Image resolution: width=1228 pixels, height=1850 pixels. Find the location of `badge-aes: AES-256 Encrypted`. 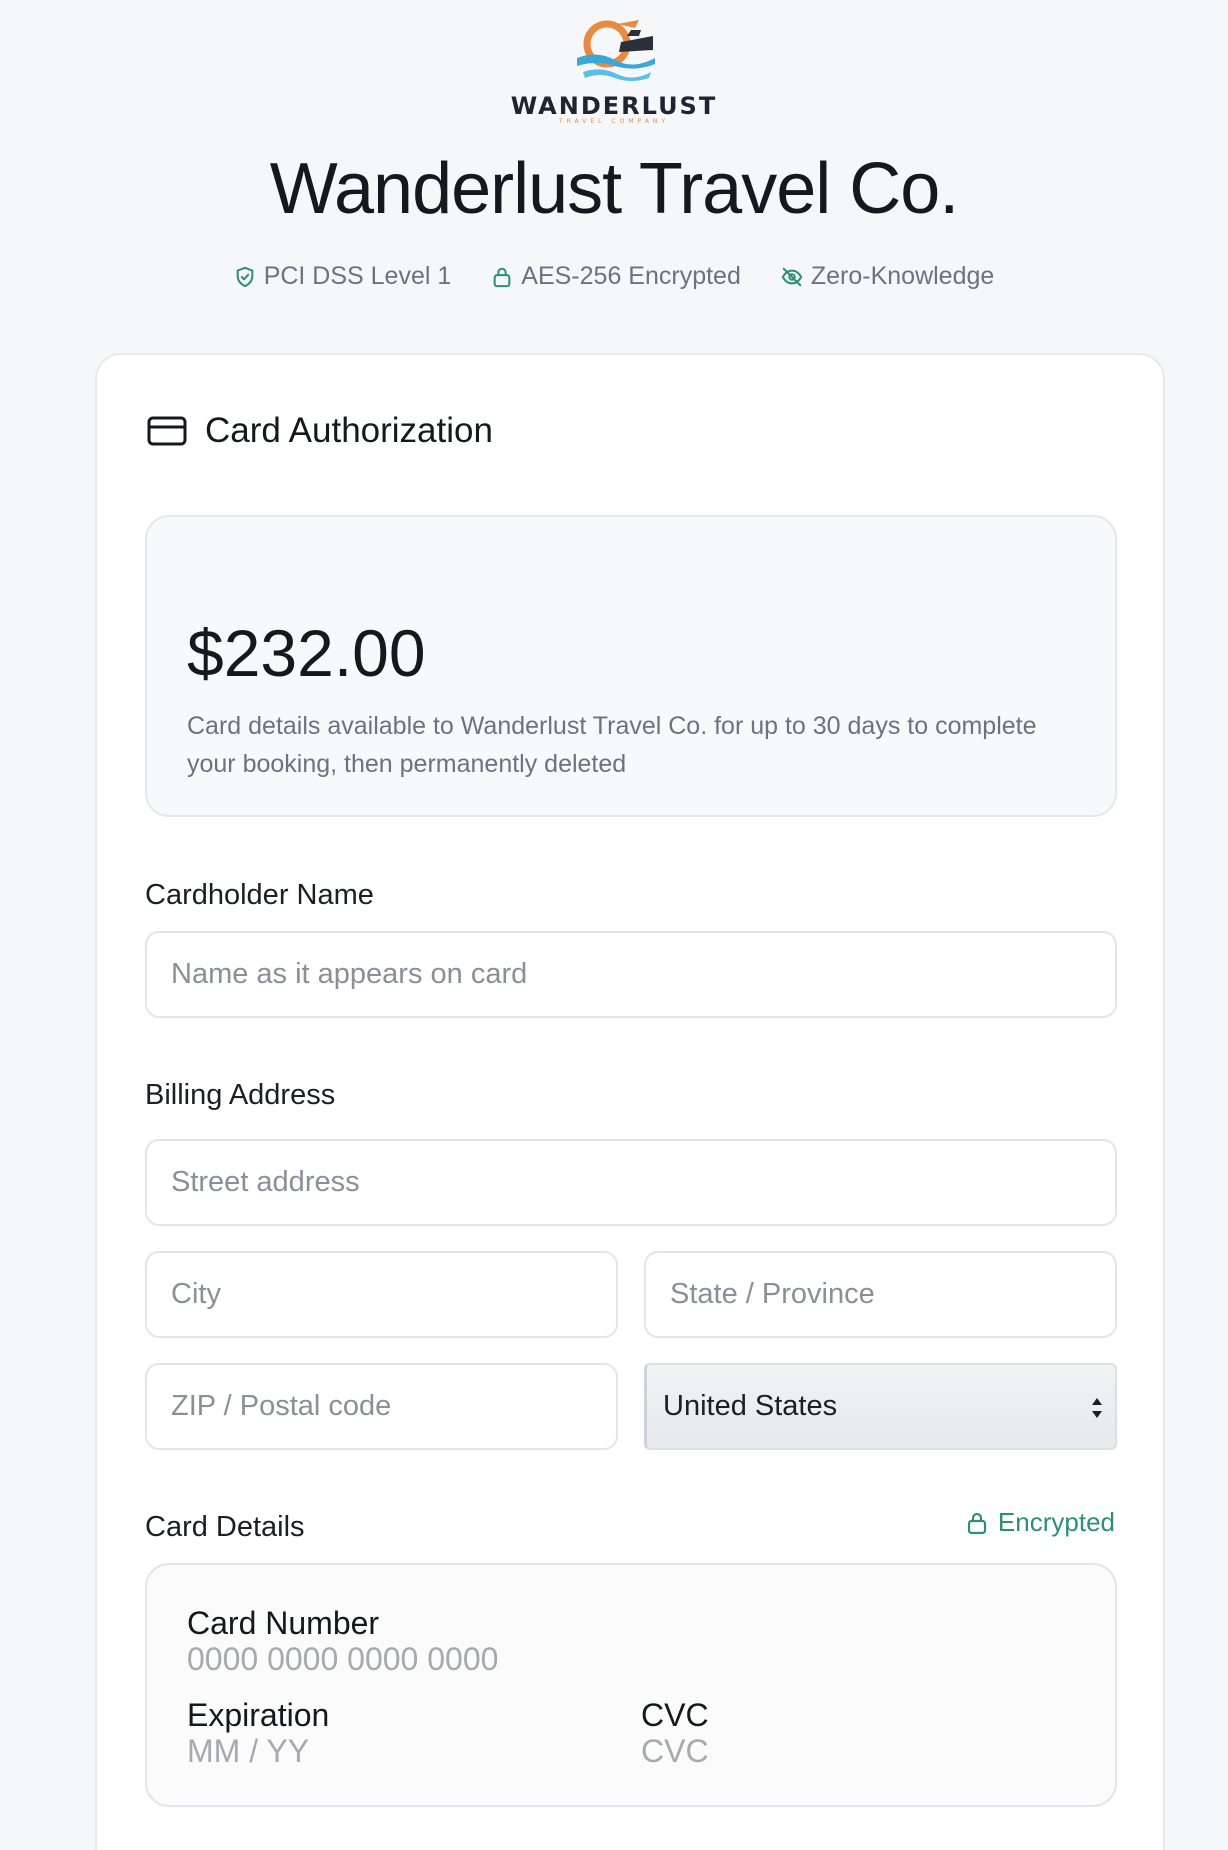

badge-aes: AES-256 Encrypted is located at coordinates (616, 276).